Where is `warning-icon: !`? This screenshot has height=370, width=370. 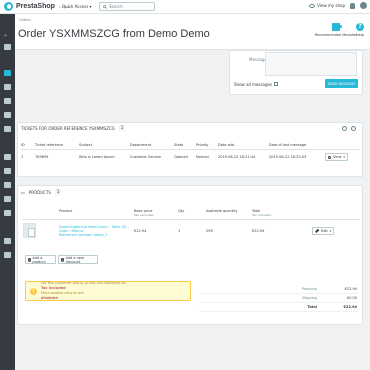
warning-icon: ! is located at coordinates (33, 291).